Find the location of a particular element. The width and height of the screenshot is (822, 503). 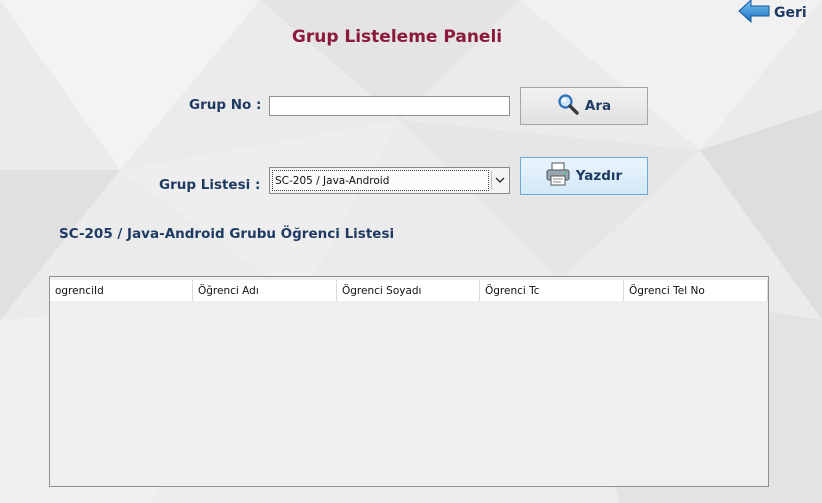

group-list-select: SC-205 / Java-Android is located at coordinates (389, 180).